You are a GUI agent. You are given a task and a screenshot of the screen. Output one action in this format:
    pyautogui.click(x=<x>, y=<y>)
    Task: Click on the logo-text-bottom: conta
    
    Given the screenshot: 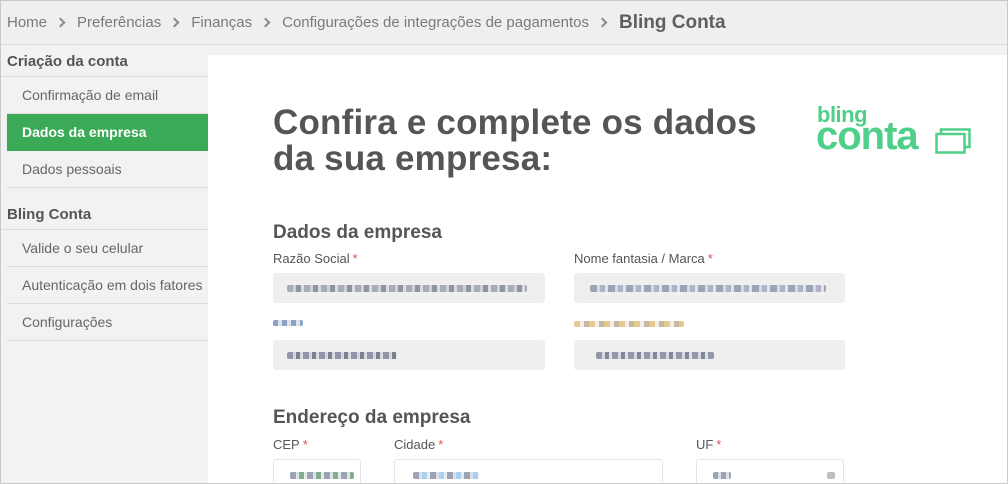 What is the action you would take?
    pyautogui.click(x=867, y=136)
    